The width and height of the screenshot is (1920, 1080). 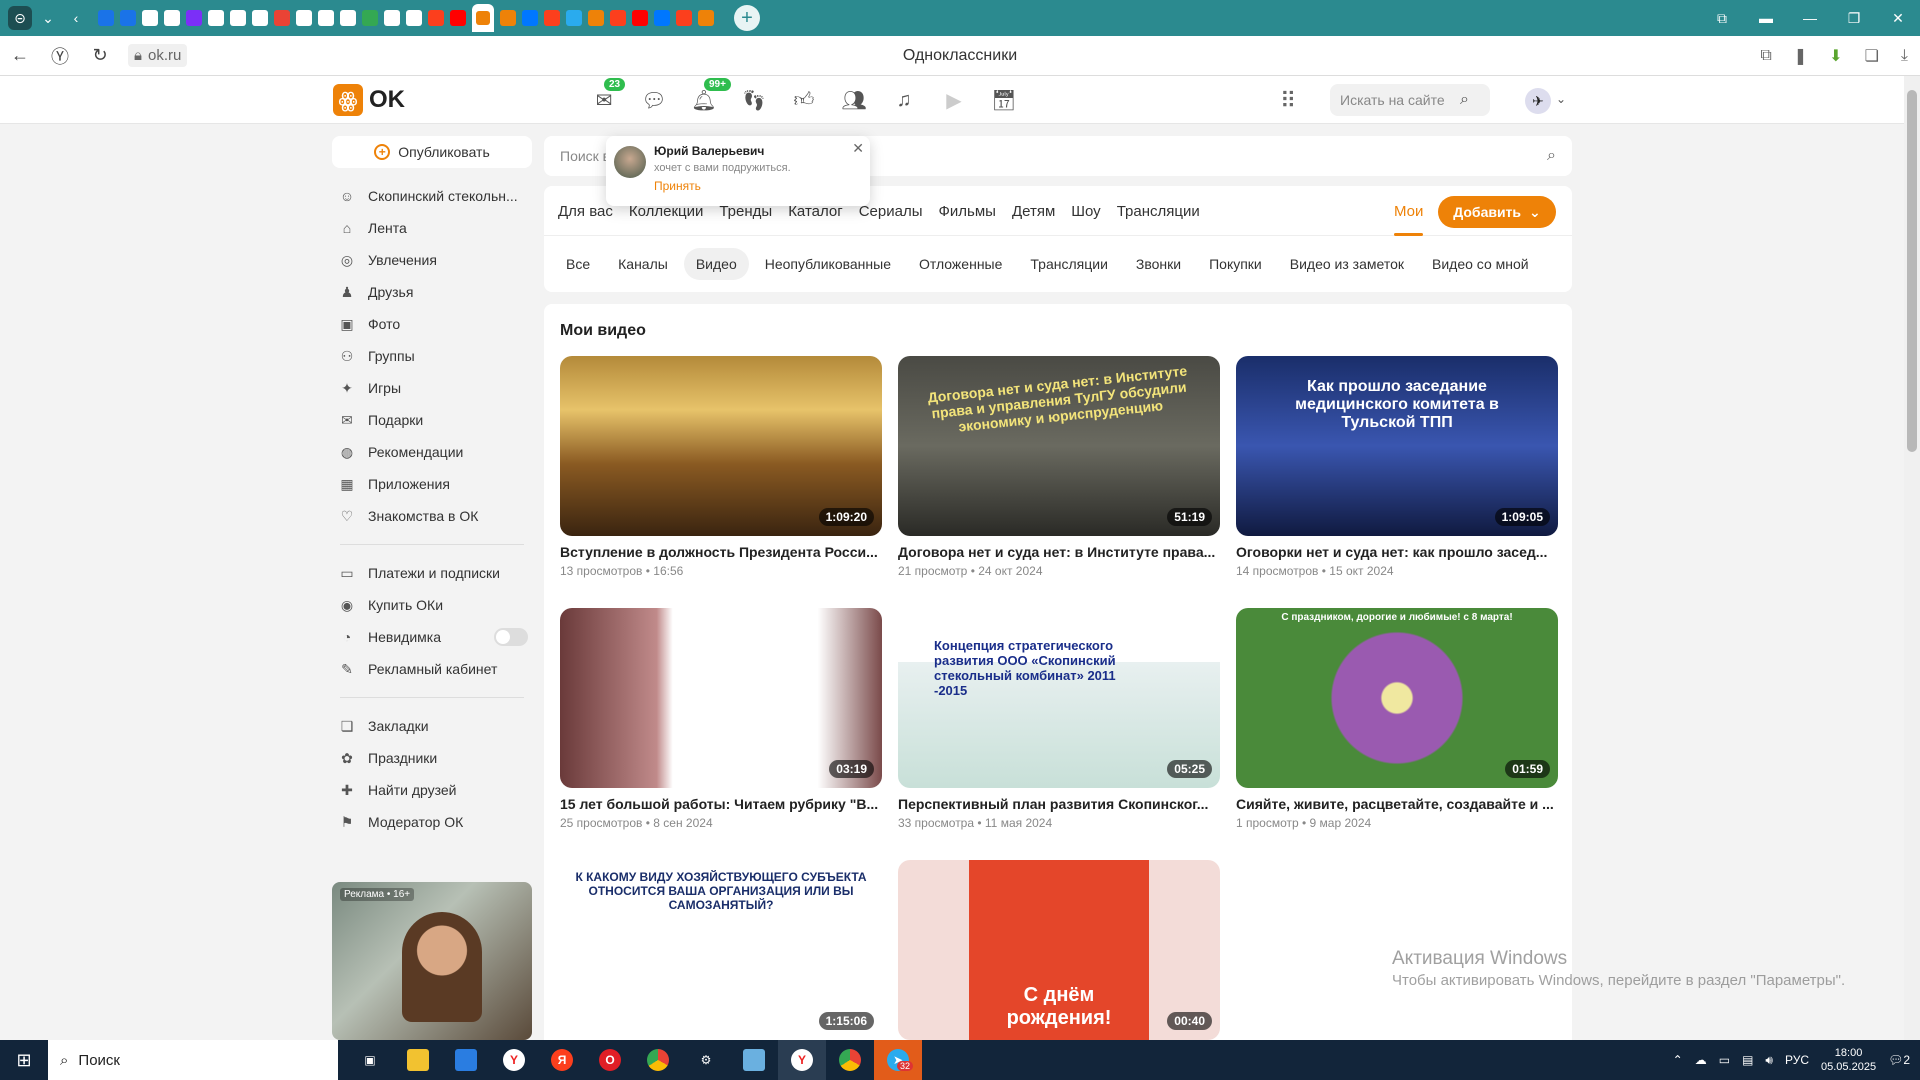 What do you see at coordinates (1898, 18) in the screenshot?
I see `close-window-button: ✕` at bounding box center [1898, 18].